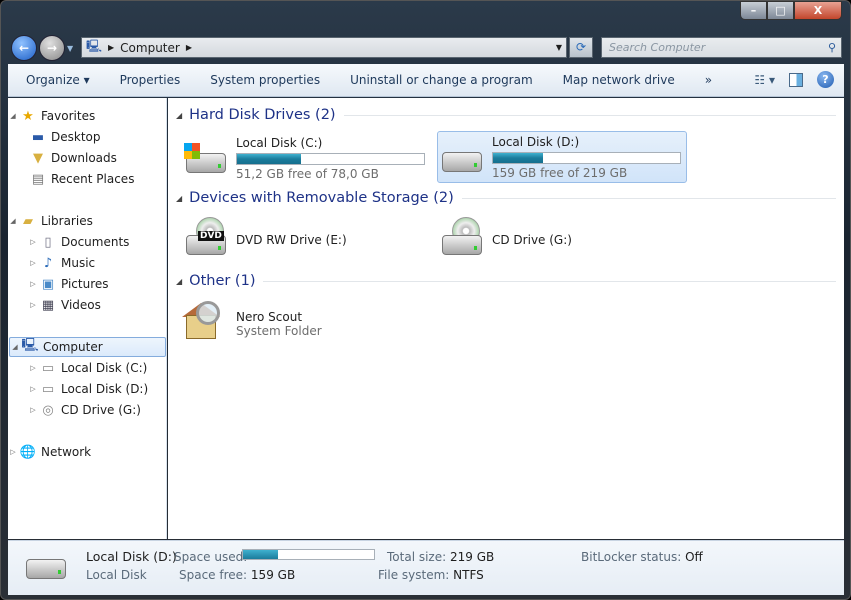 Image resolution: width=851 pixels, height=600 pixels. What do you see at coordinates (72, 158) in the screenshot?
I see `sidebar-item-downloads: ▼ Downloads` at bounding box center [72, 158].